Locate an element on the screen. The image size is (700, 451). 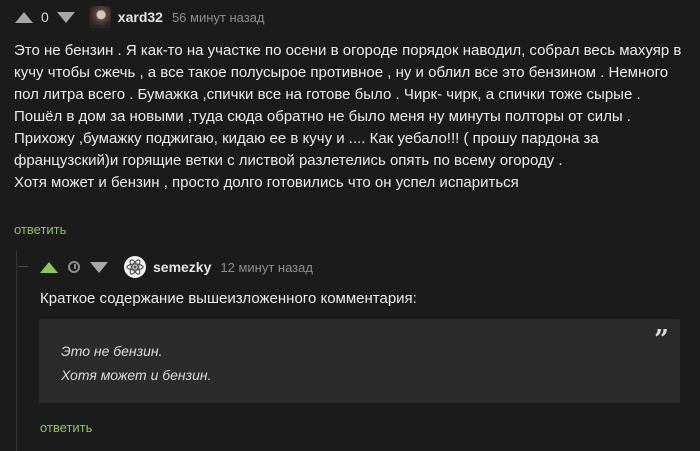
comment-score-icon is located at coordinates (74, 267).